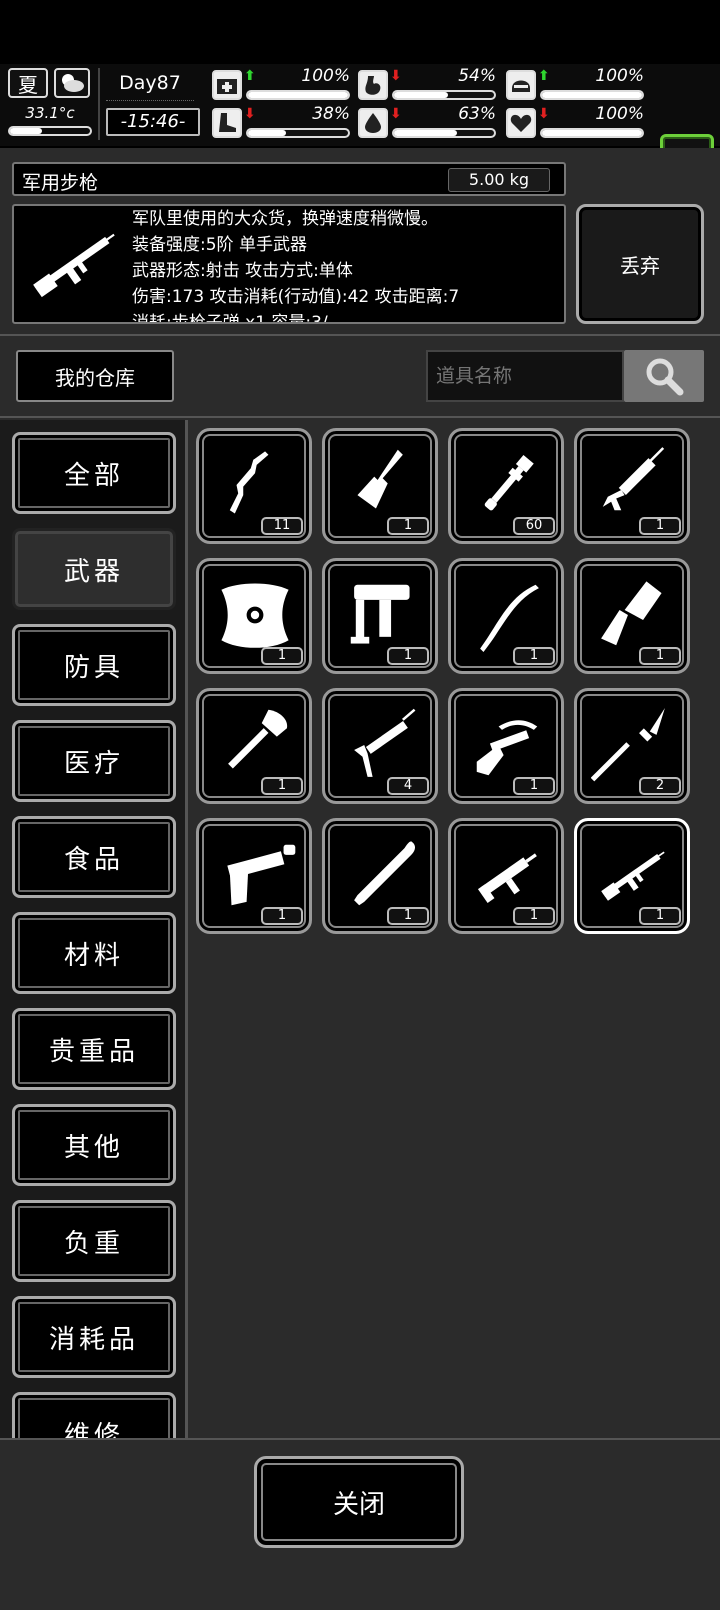 This screenshot has width=720, height=1610. I want to click on category-tab: 防具, so click(94, 665).